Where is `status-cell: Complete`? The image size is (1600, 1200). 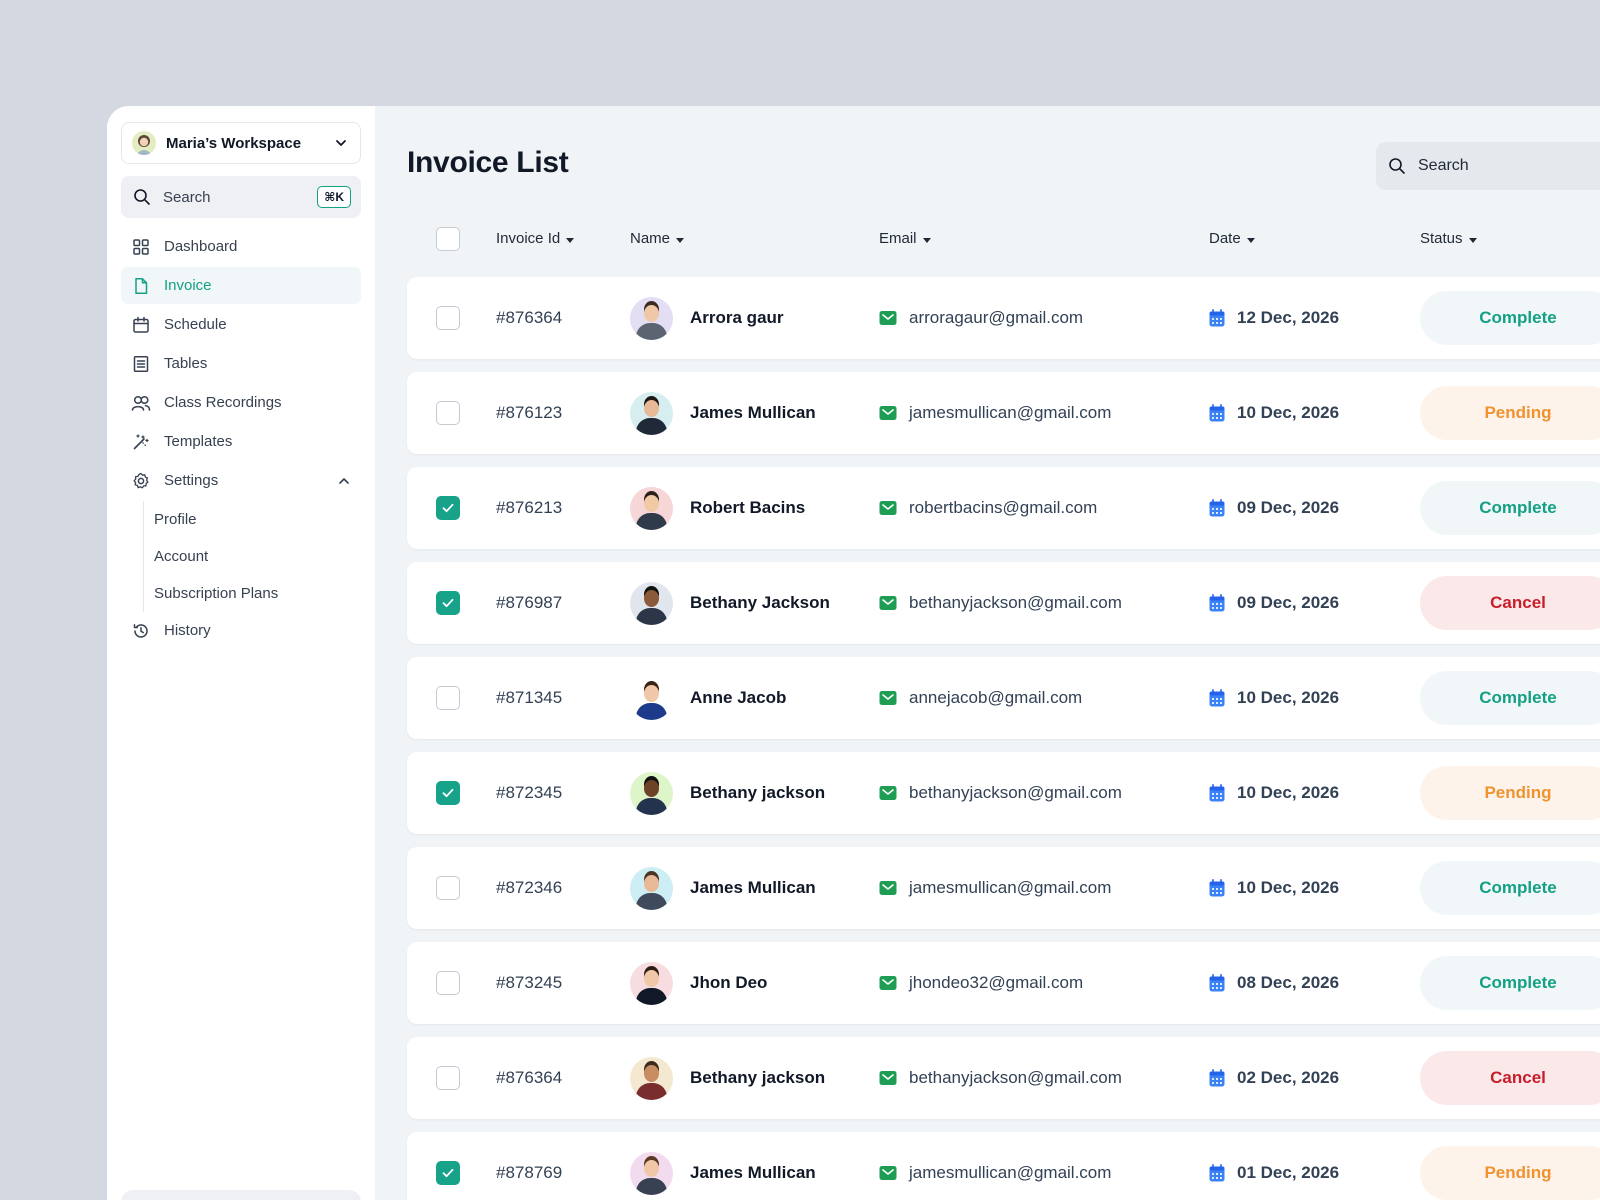 status-cell: Complete is located at coordinates (1510, 698).